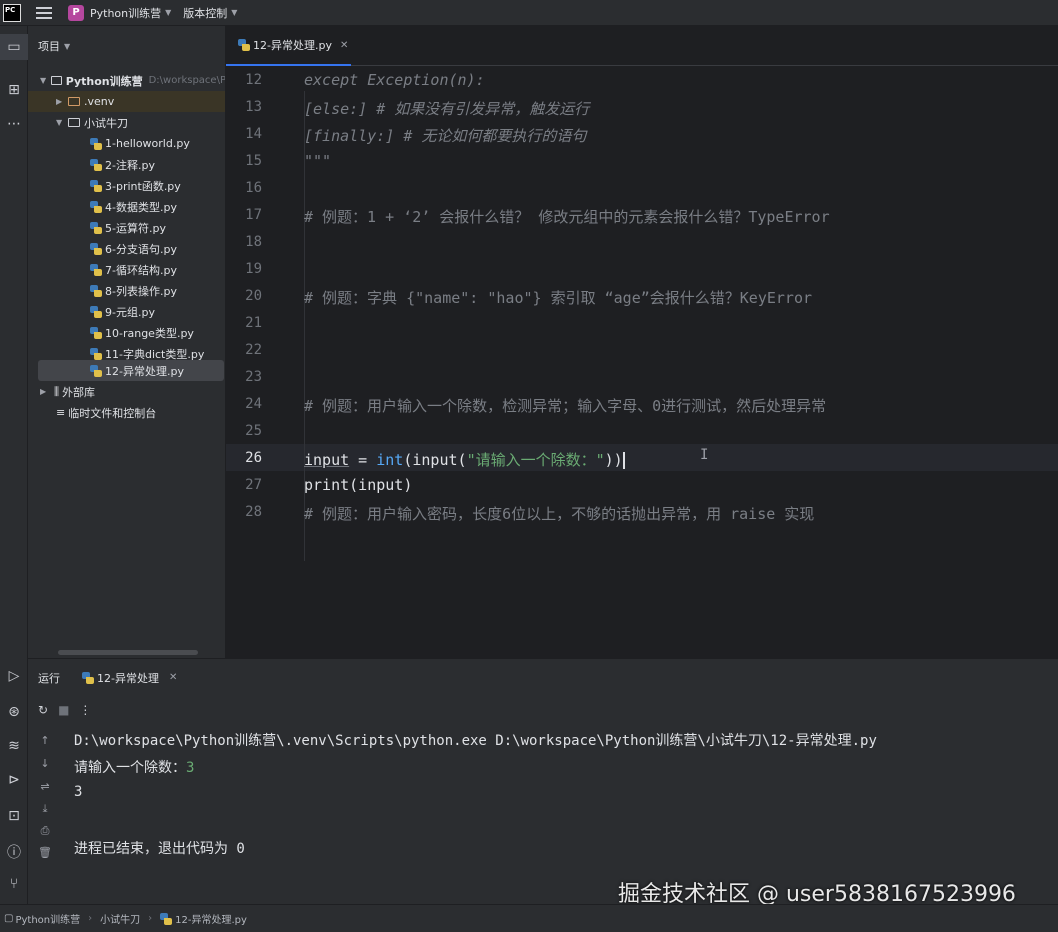  I want to click on terminal-icon: ⊡, so click(14, 816).